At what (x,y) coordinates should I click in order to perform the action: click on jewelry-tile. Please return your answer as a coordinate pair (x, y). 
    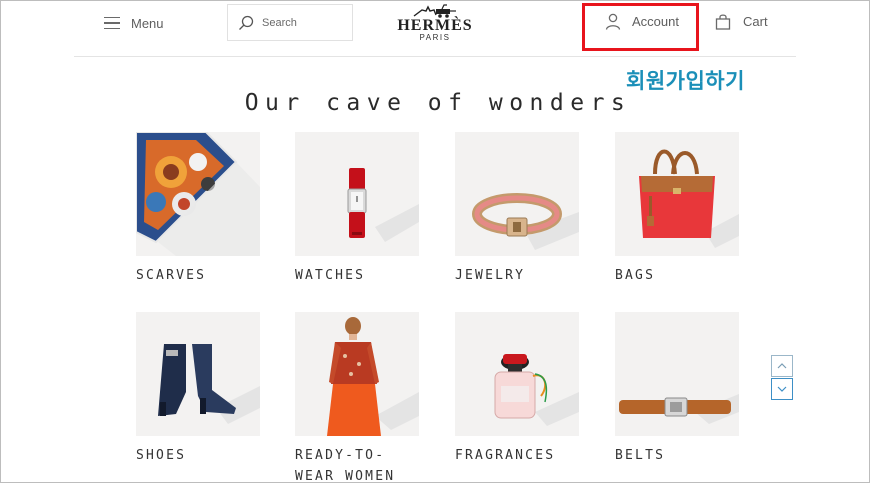
    Looking at the image, I should click on (517, 194).